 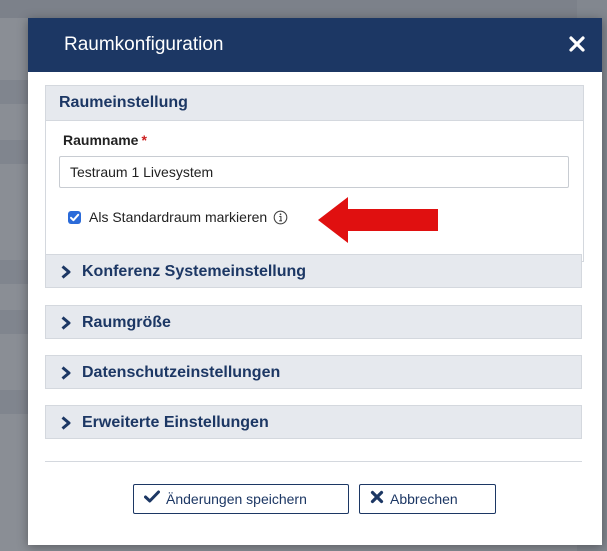 I want to click on cancel-button: Abbrechen, so click(x=427, y=499).